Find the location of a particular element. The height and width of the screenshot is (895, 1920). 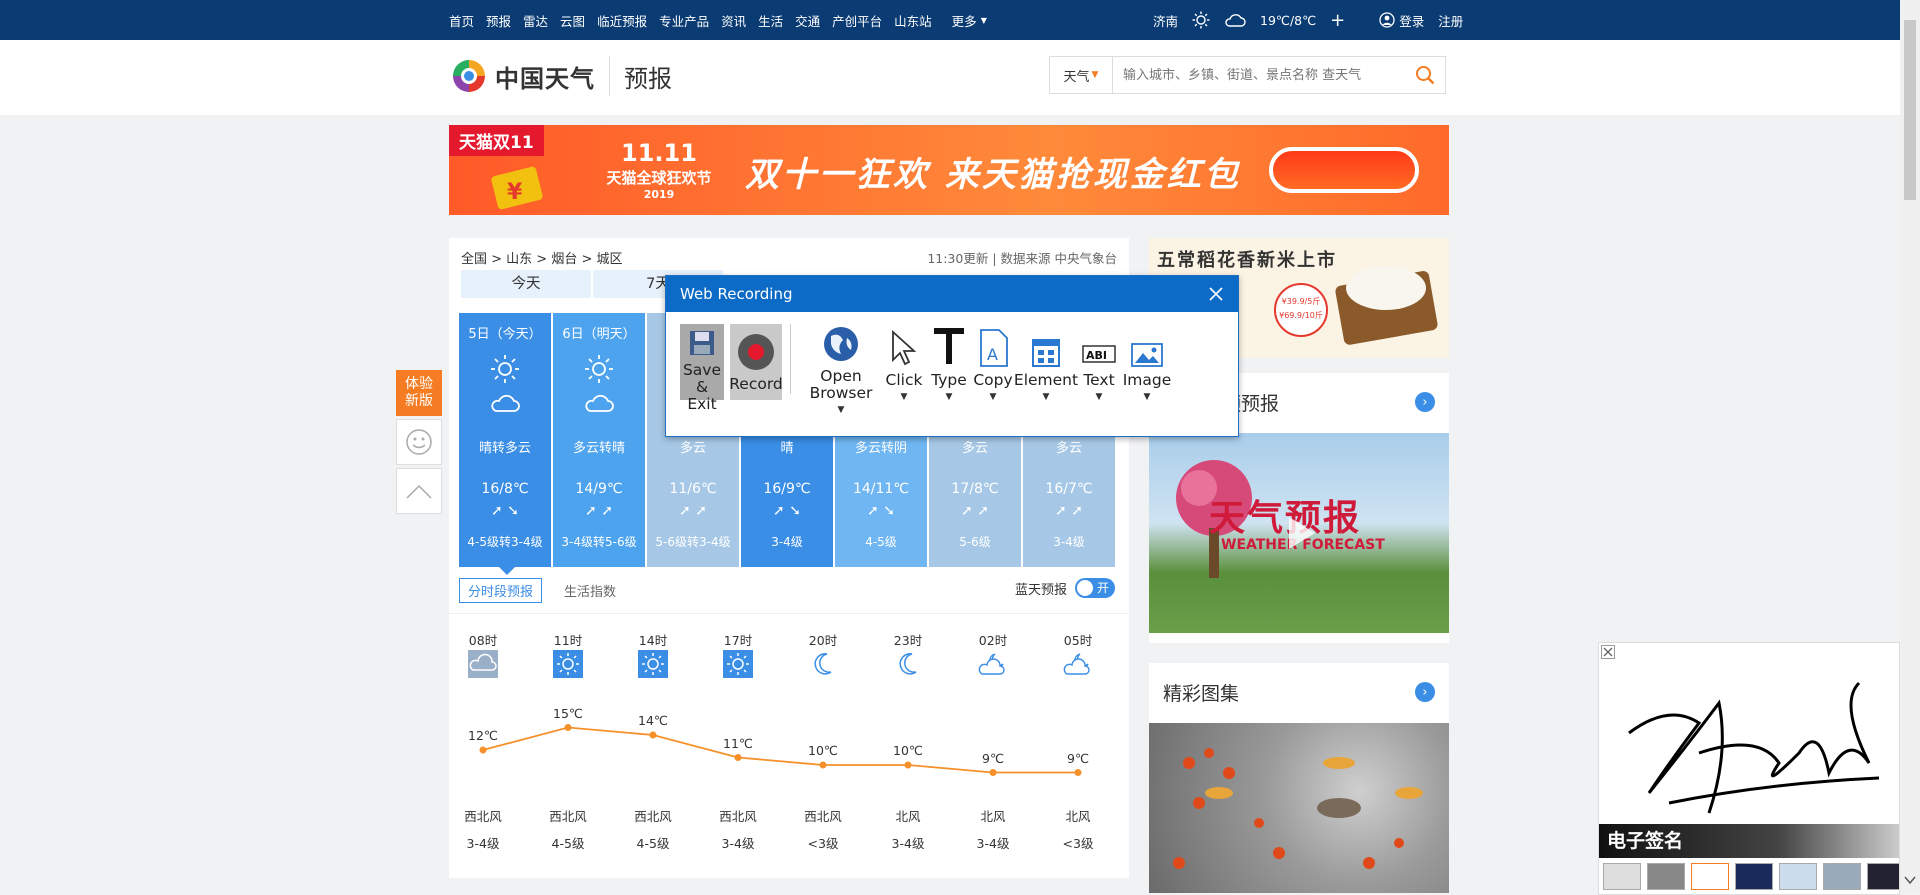

record-button: Record is located at coordinates (756, 362).